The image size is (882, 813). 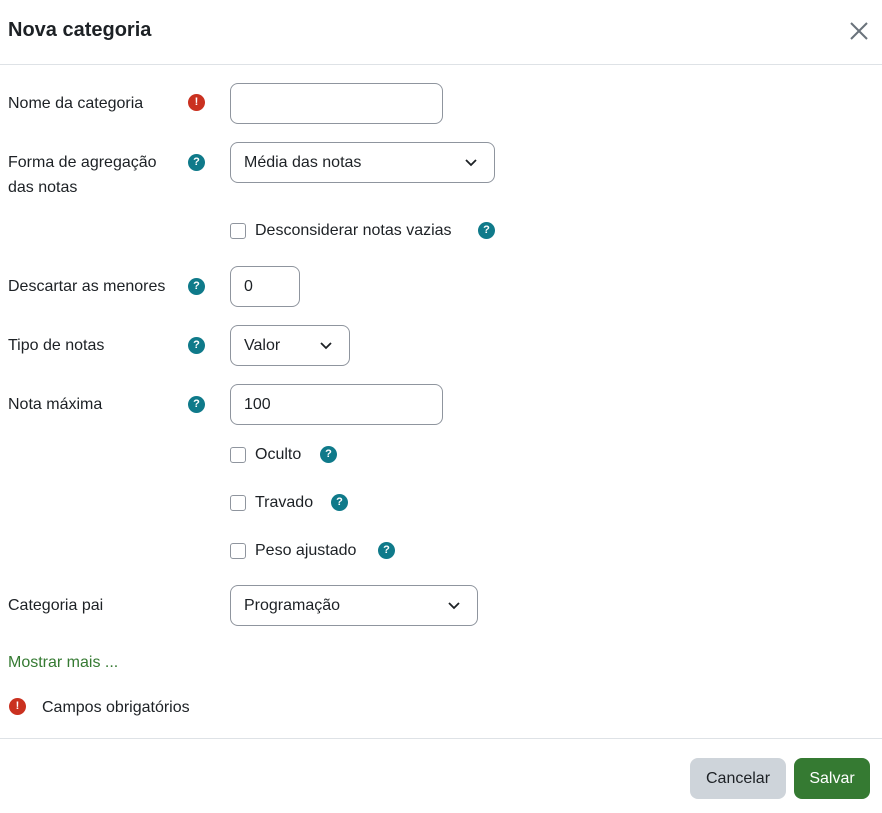 What do you see at coordinates (80, 30) in the screenshot?
I see `dialog-title: Nova categoria` at bounding box center [80, 30].